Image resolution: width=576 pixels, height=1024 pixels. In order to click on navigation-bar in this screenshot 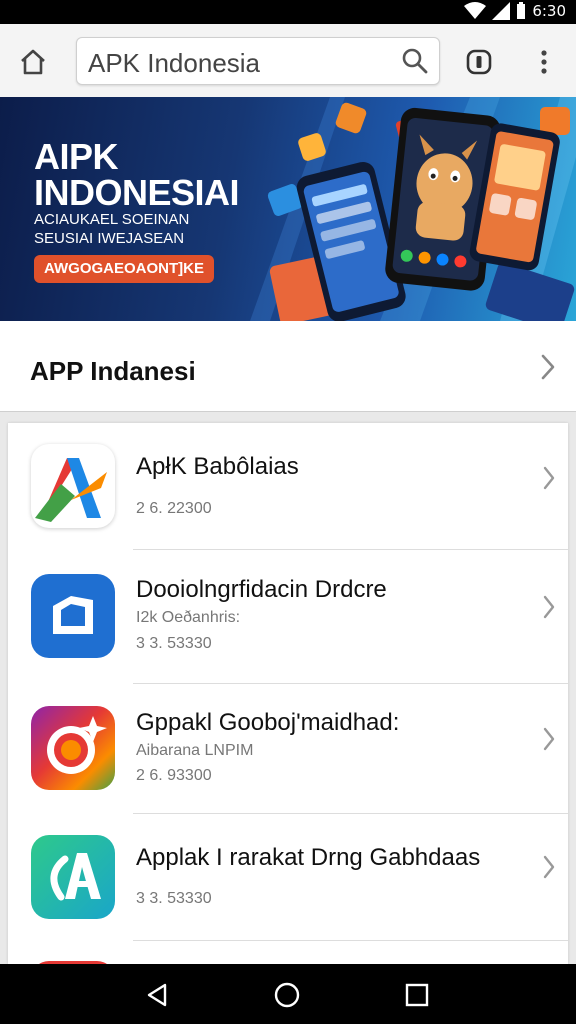, I will do `click(288, 994)`.